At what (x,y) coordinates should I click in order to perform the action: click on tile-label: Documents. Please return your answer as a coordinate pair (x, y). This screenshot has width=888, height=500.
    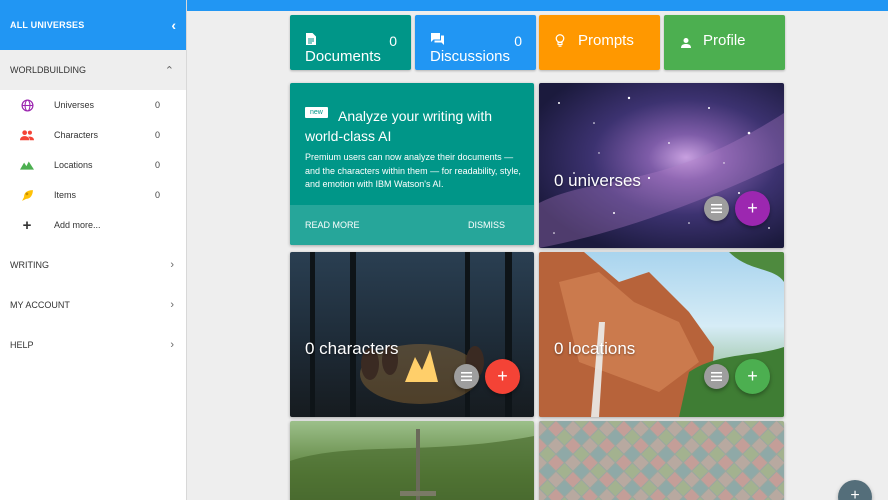
    Looking at the image, I should click on (343, 56).